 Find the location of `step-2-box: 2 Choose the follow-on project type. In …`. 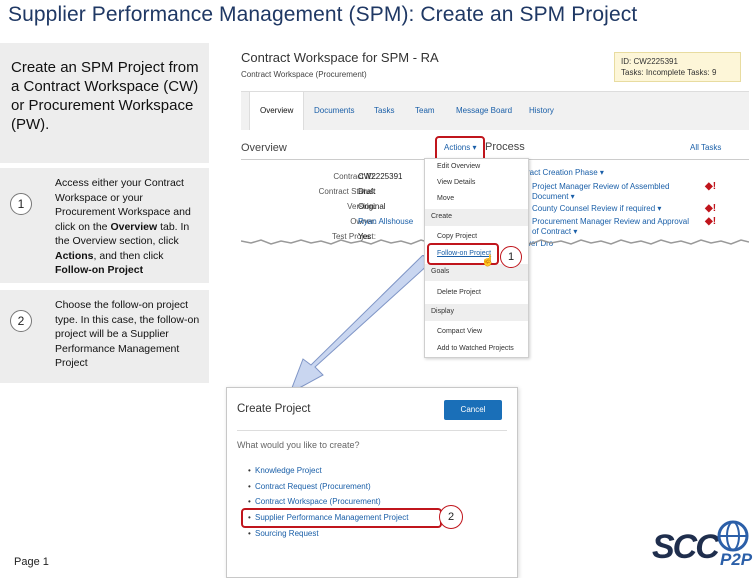

step-2-box: 2 Choose the follow-on project type. In … is located at coordinates (104, 336).